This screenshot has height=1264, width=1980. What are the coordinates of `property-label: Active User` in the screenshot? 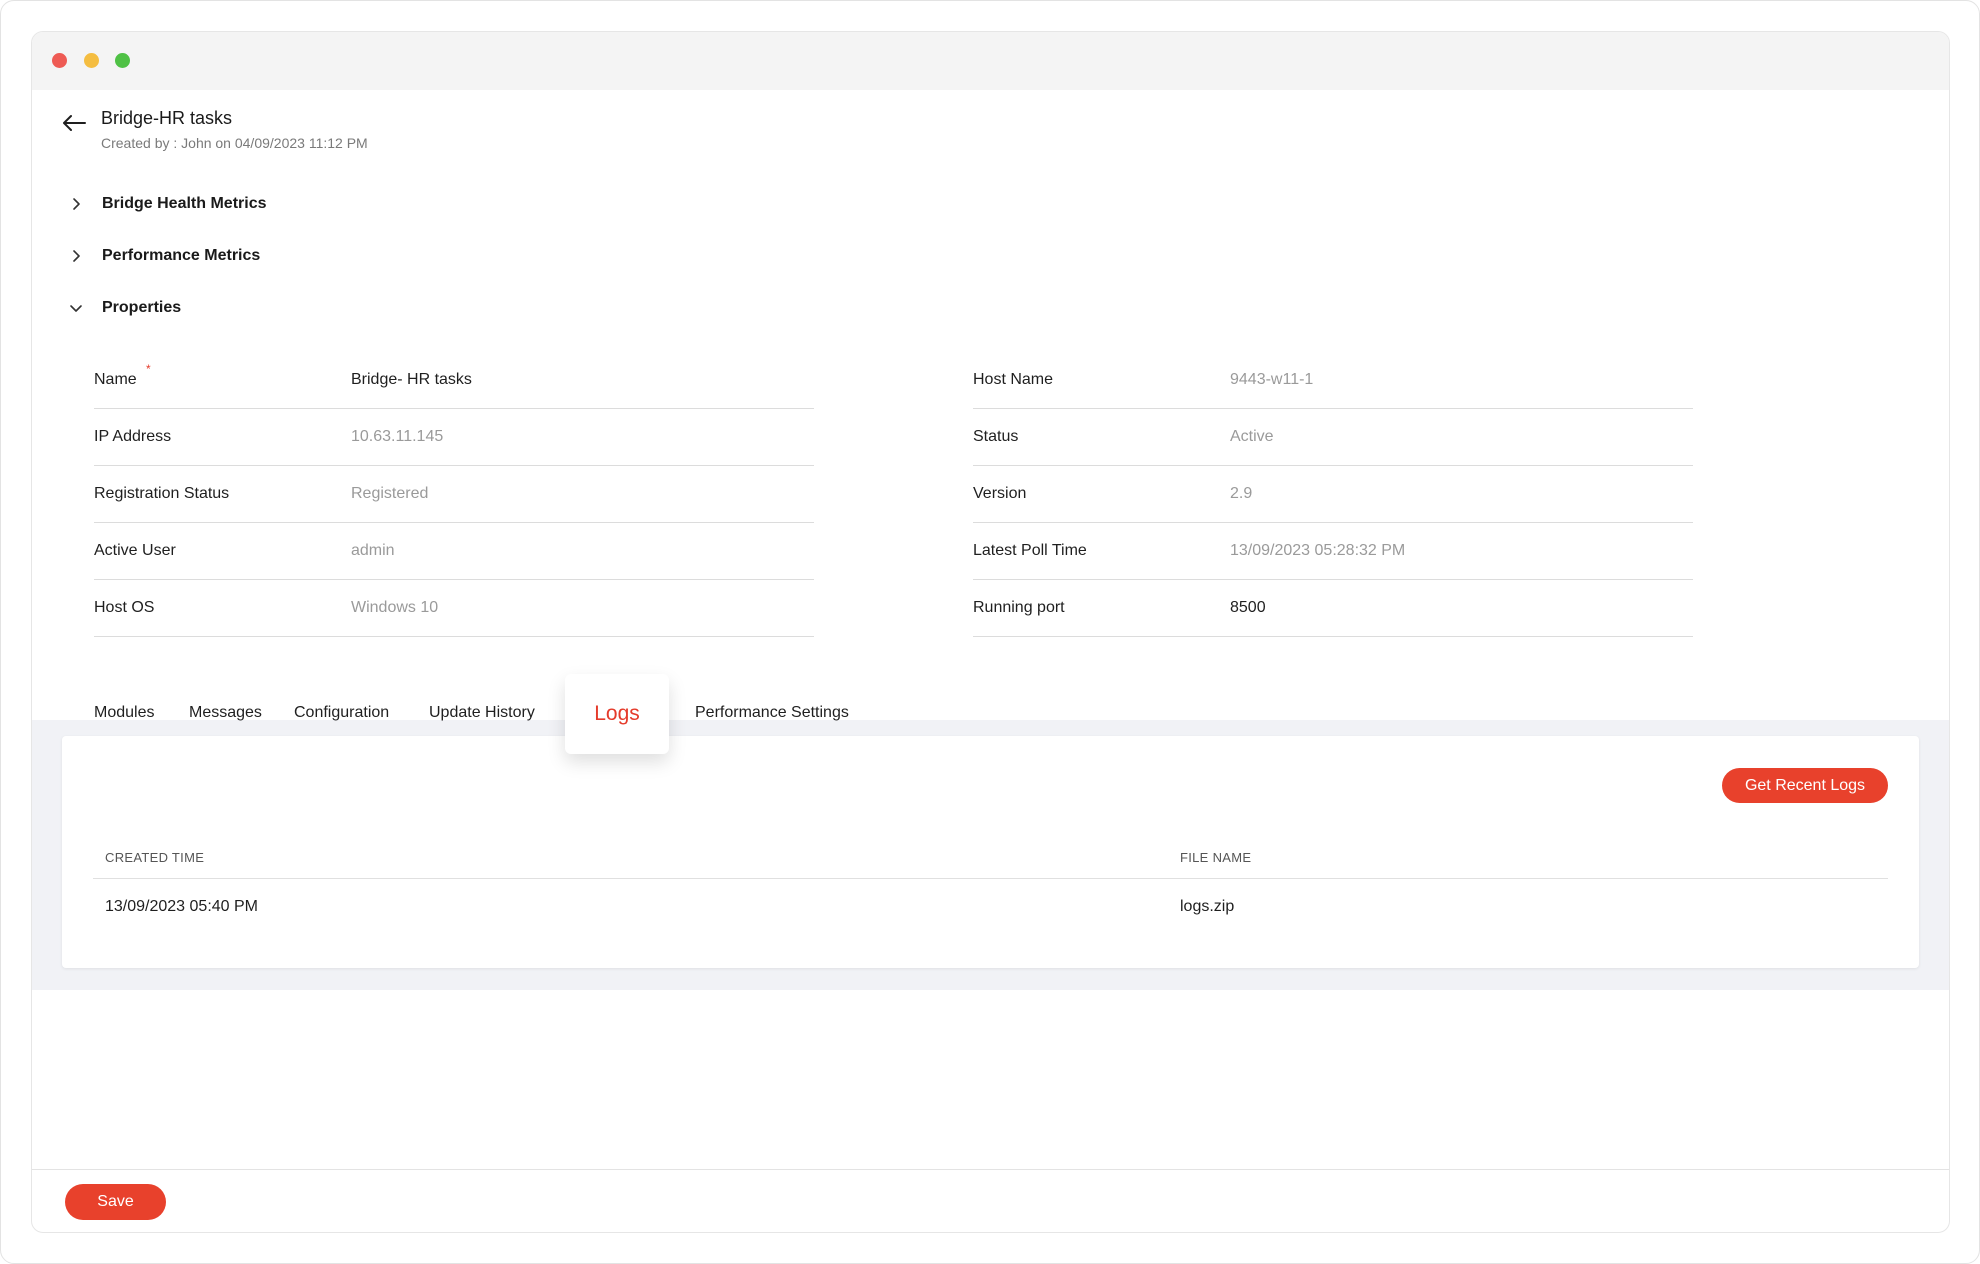 It's located at (135, 550).